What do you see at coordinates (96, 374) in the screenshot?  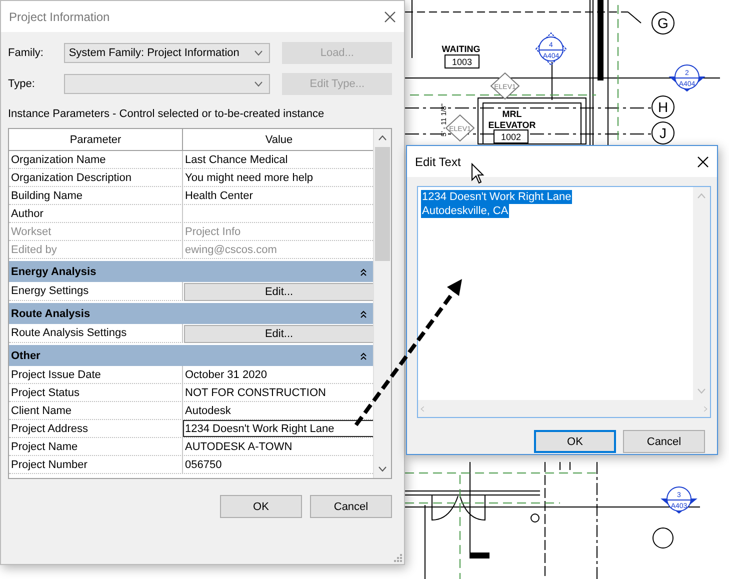 I see `table-cell: Project Issue Date` at bounding box center [96, 374].